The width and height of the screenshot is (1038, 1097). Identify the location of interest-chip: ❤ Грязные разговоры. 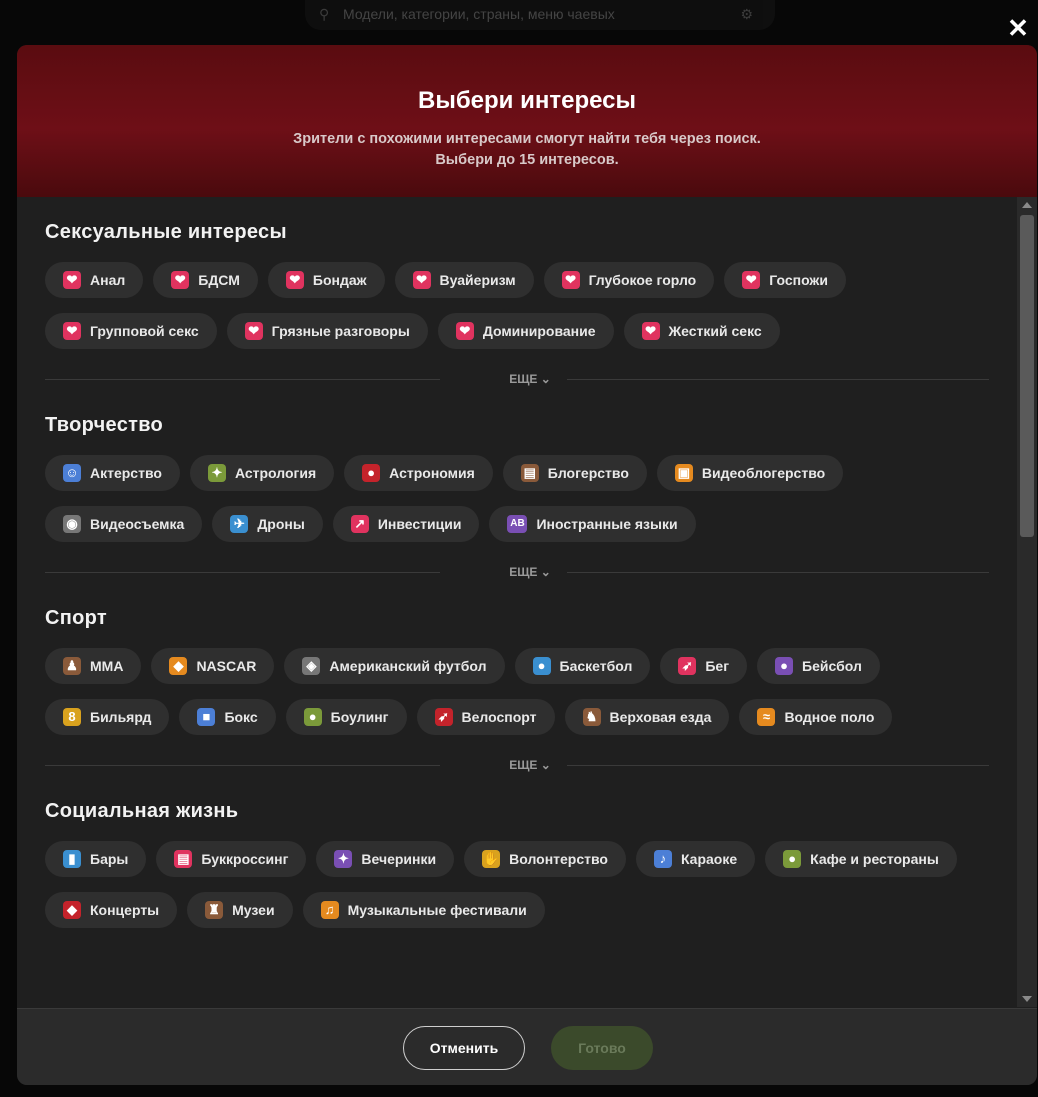
(327, 331).